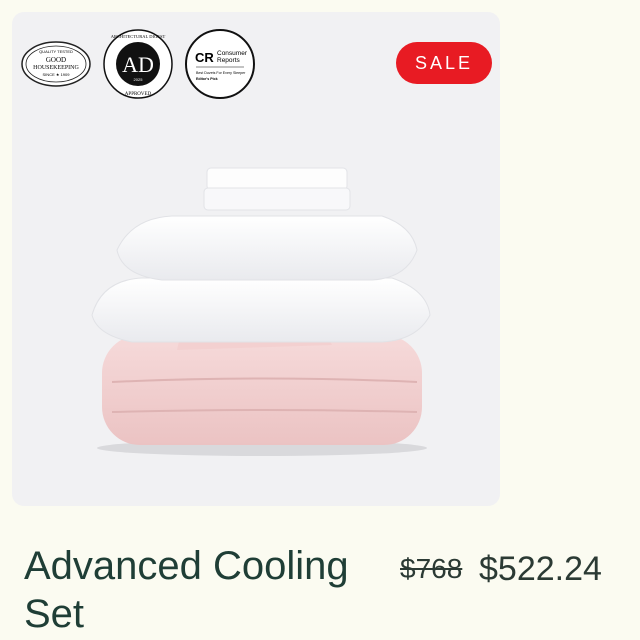 Image resolution: width=640 pixels, height=640 pixels. I want to click on svg-text: Consumer, so click(232, 53).